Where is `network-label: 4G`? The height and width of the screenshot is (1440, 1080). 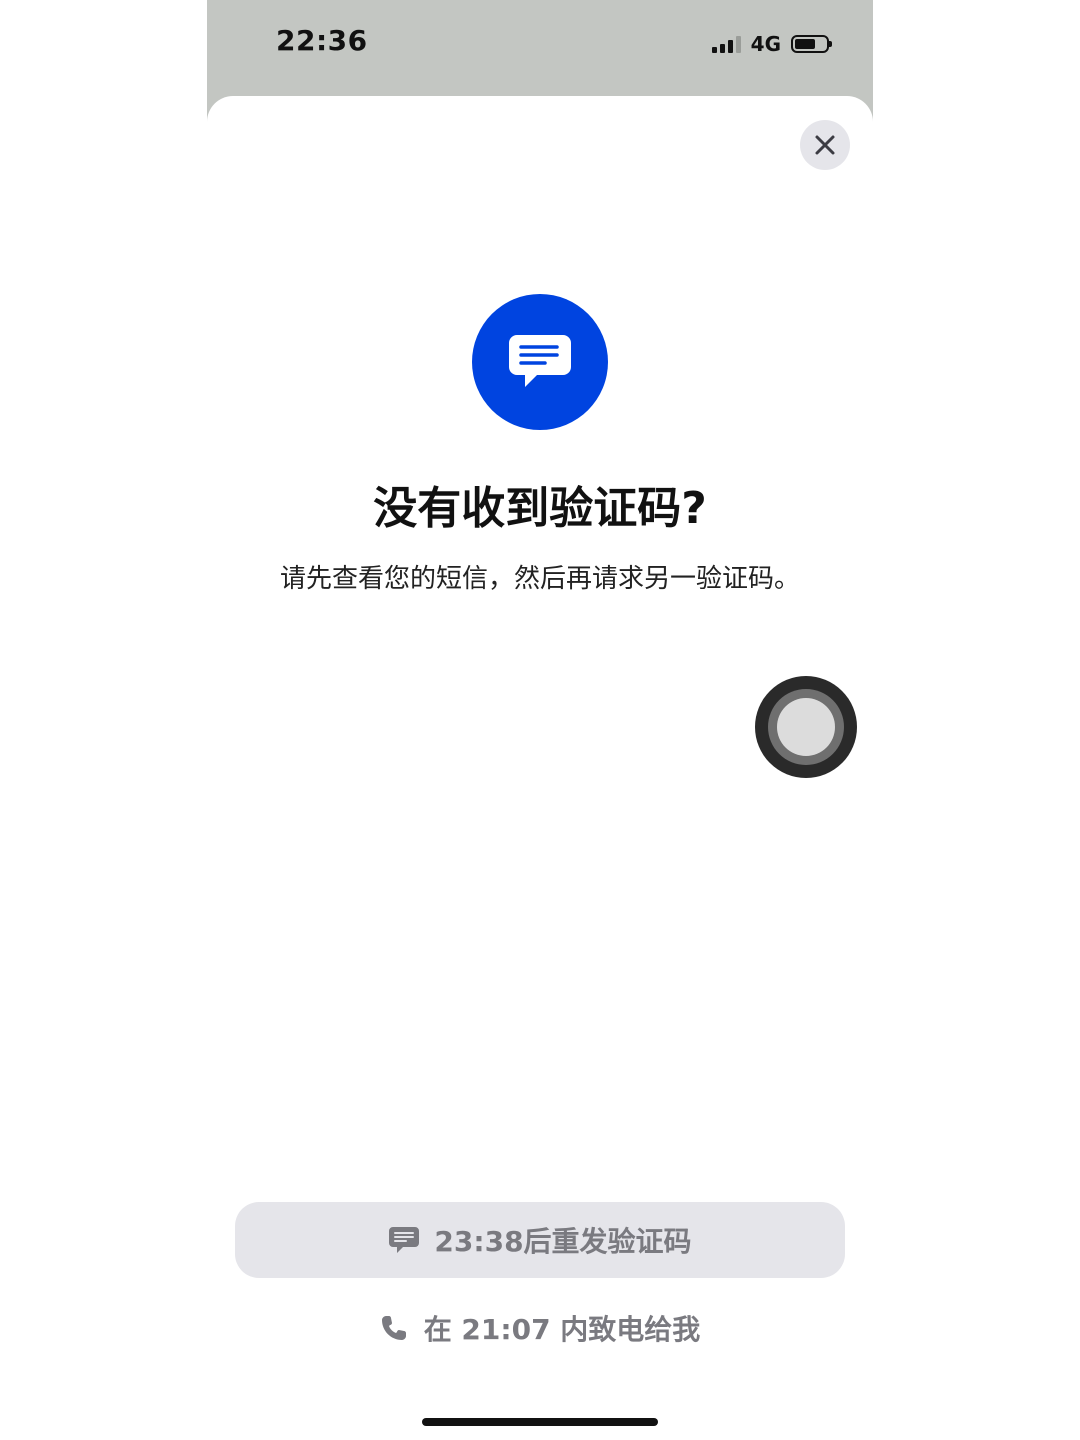 network-label: 4G is located at coordinates (765, 44).